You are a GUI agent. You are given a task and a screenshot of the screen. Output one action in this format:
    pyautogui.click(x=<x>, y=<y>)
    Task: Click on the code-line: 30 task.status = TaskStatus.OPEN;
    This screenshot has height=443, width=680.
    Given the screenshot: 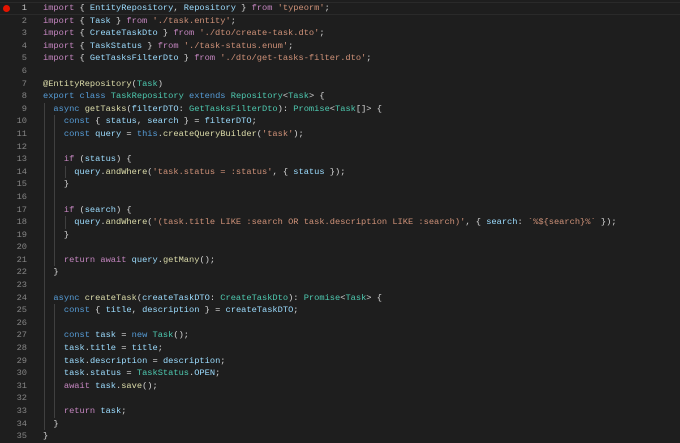 What is the action you would take?
    pyautogui.click(x=340, y=373)
    